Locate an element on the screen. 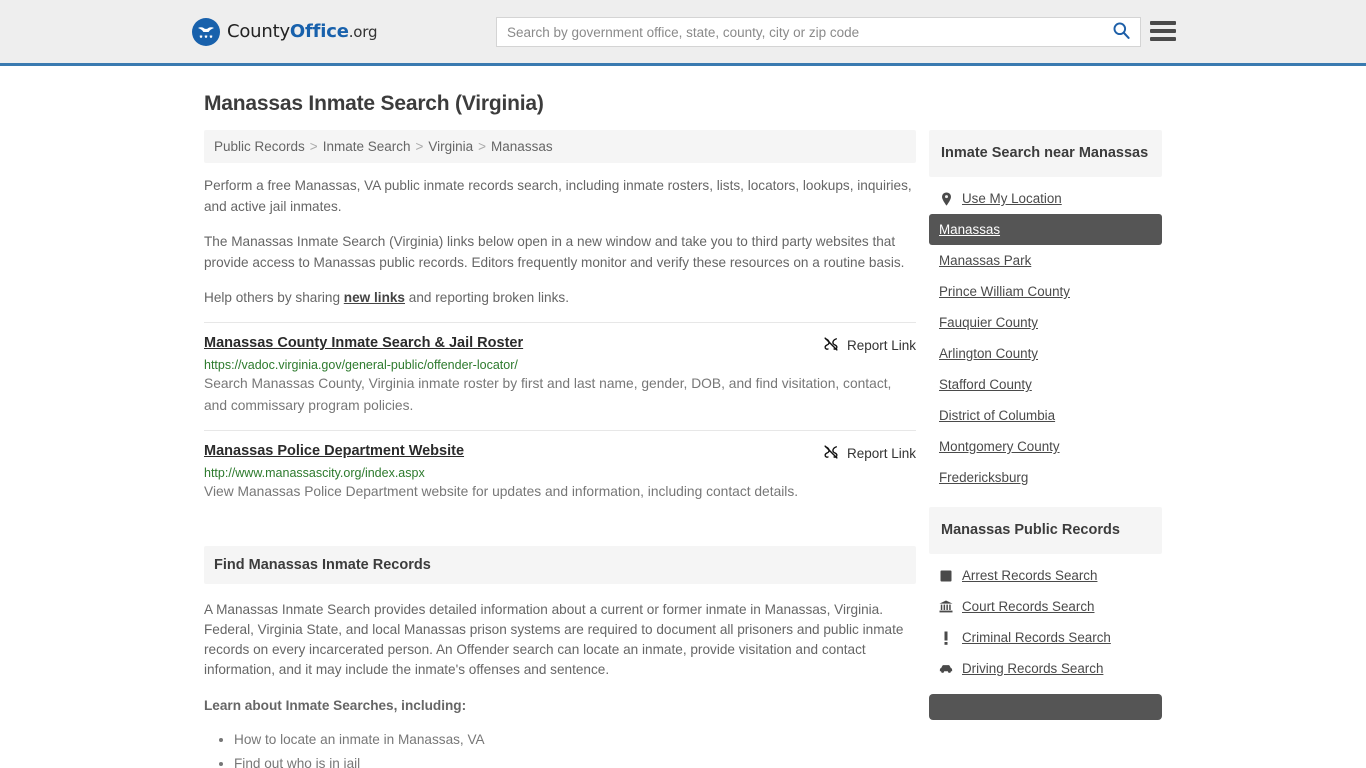 This screenshot has width=1366, height=768. eagle-seal-icon is located at coordinates (206, 31).